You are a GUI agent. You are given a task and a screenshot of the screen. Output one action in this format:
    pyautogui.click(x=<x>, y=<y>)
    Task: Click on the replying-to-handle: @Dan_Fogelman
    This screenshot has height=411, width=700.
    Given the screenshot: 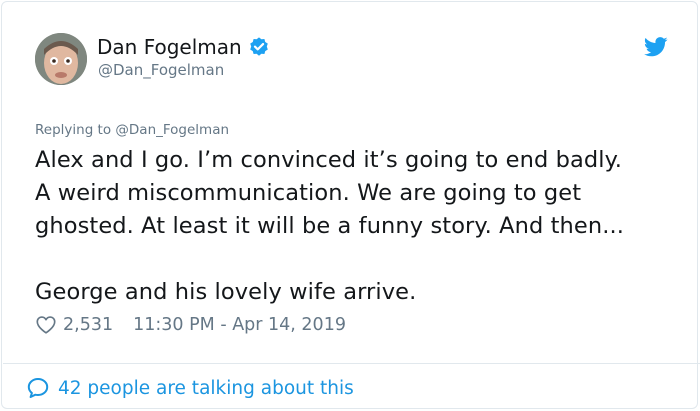 What is the action you would take?
    pyautogui.click(x=172, y=130)
    